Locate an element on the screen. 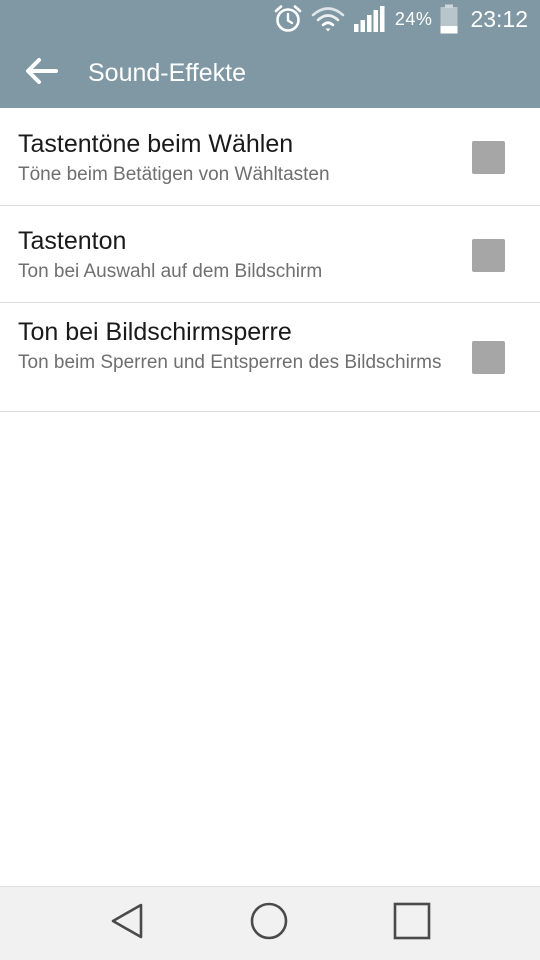 The image size is (540, 960). status-bar: 24% 23:12 is located at coordinates (270, 19).